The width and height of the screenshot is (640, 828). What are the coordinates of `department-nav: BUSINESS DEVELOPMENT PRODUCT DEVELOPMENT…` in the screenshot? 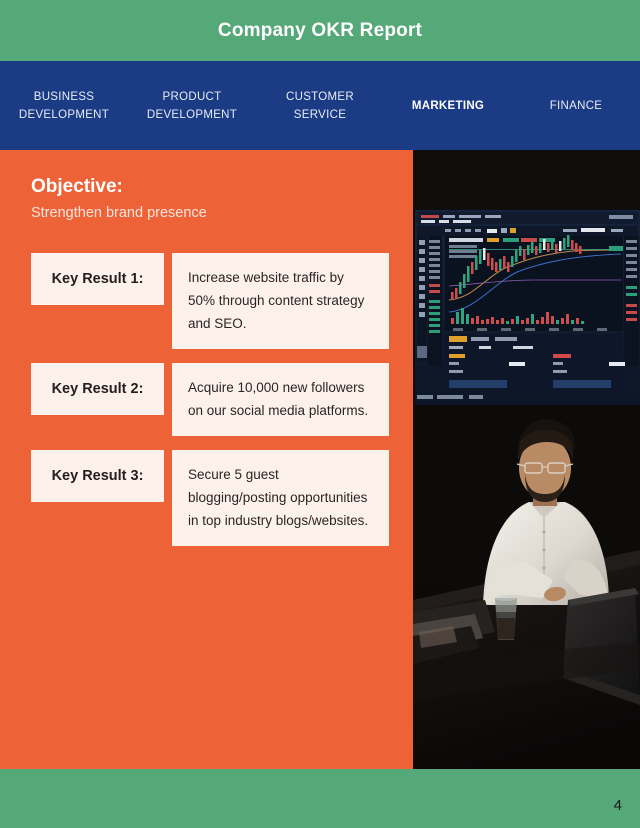 It's located at (320, 105).